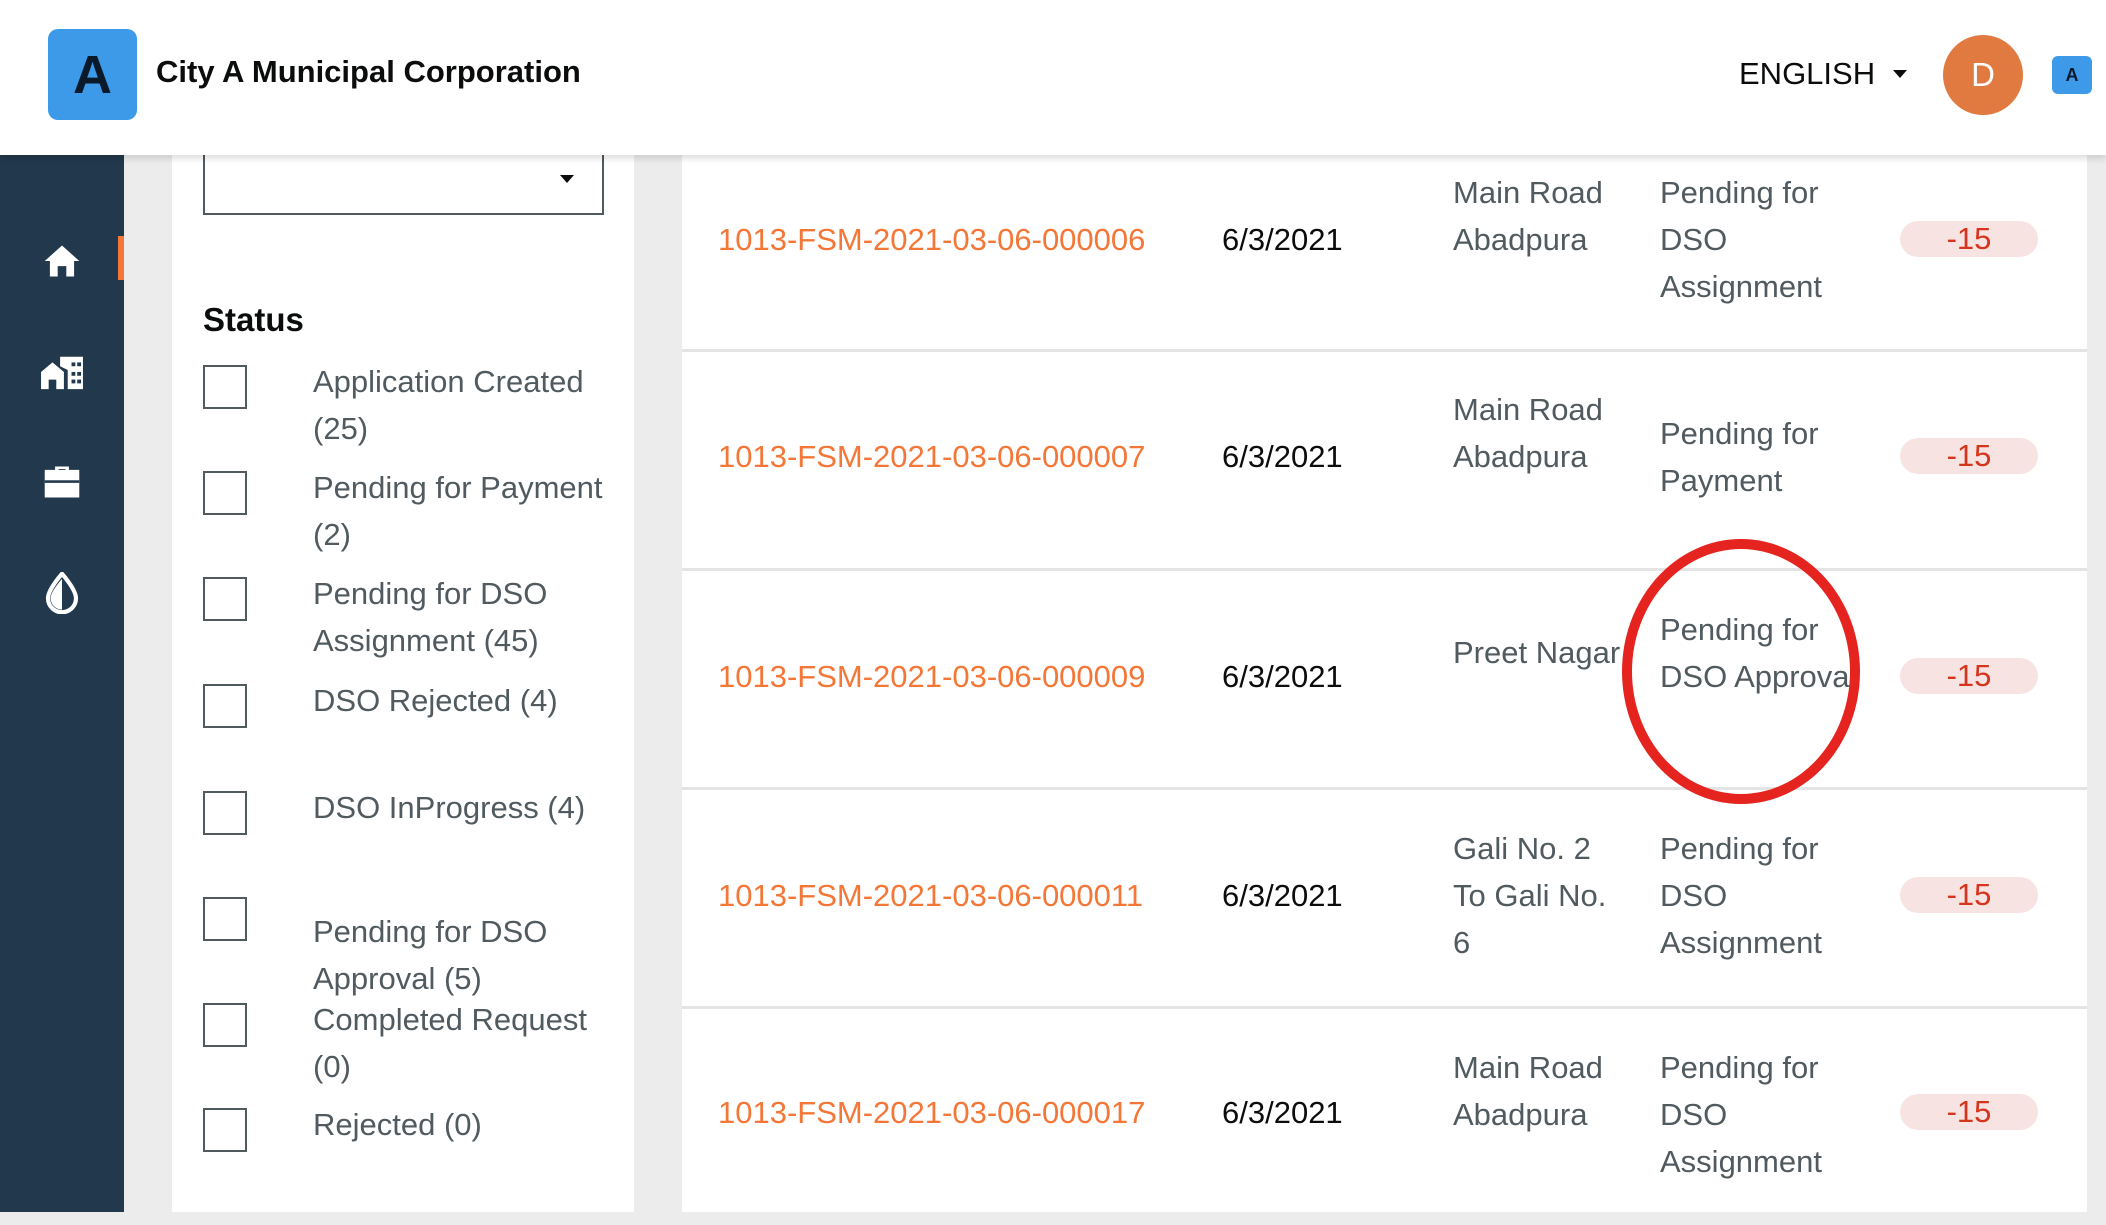  I want to click on briefcase-icon, so click(62, 482).